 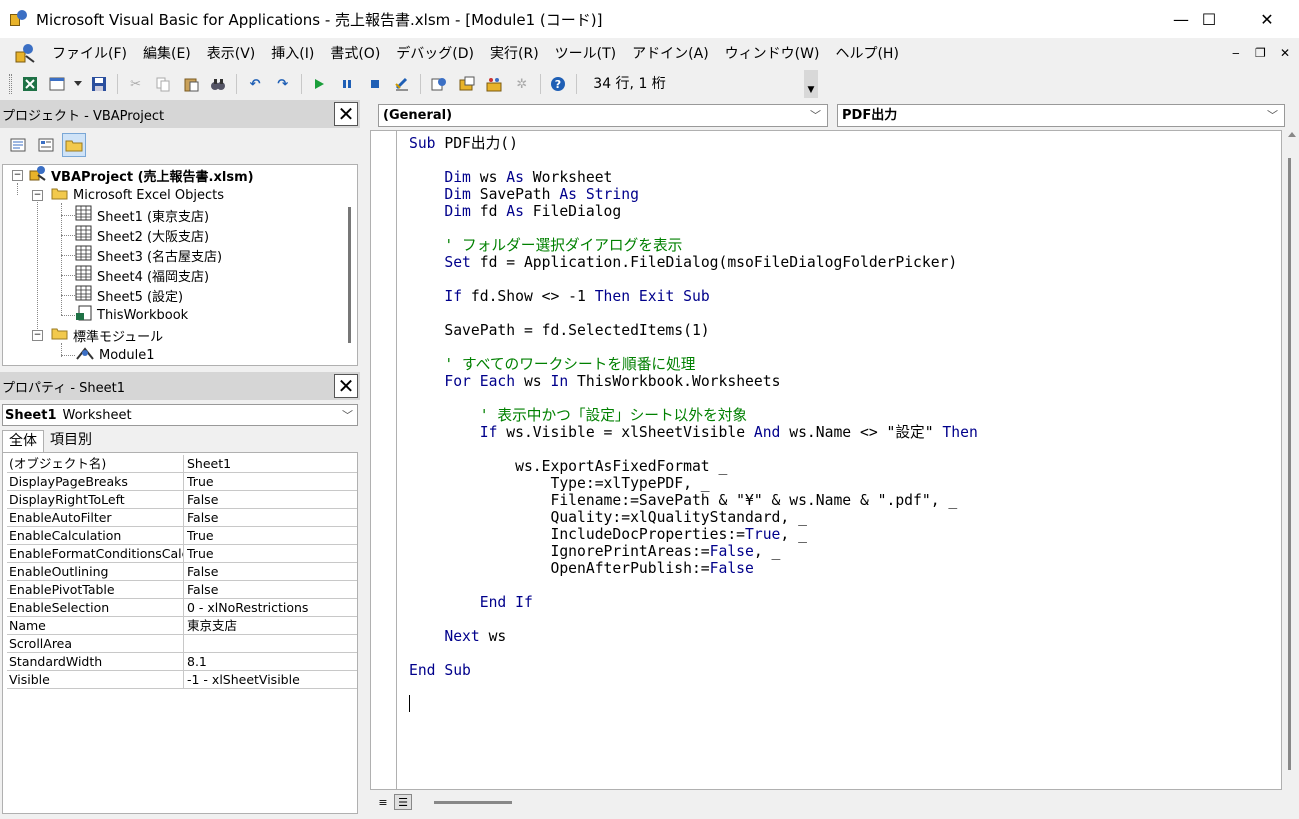 What do you see at coordinates (585, 53) in the screenshot?
I see `menu-tools: ツール(T)` at bounding box center [585, 53].